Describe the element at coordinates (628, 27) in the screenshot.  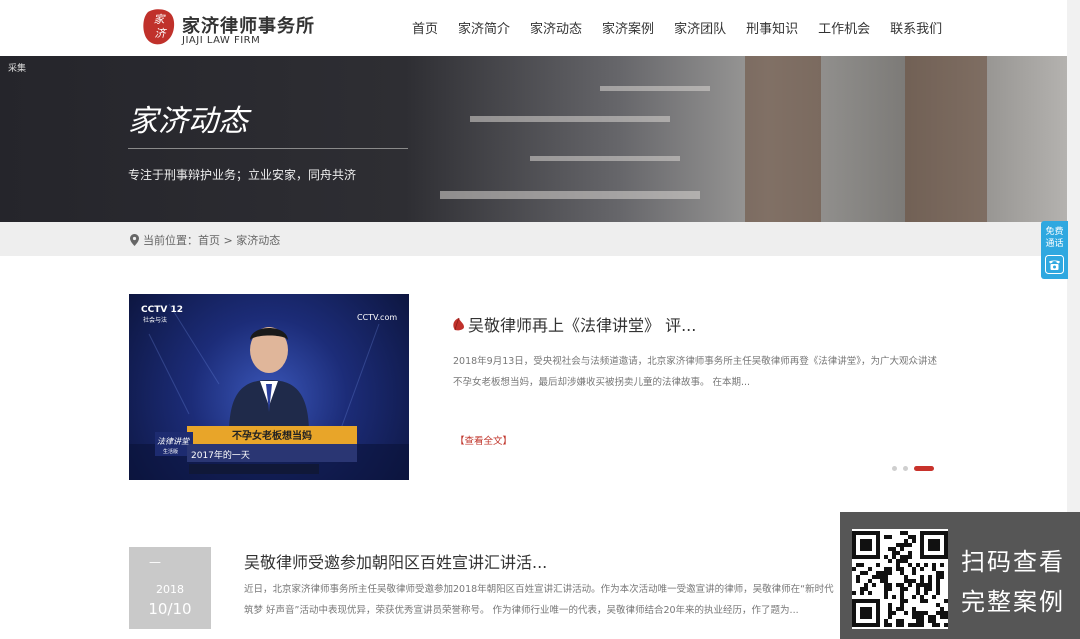
I see `nav-item-cases: 家济案例` at that location.